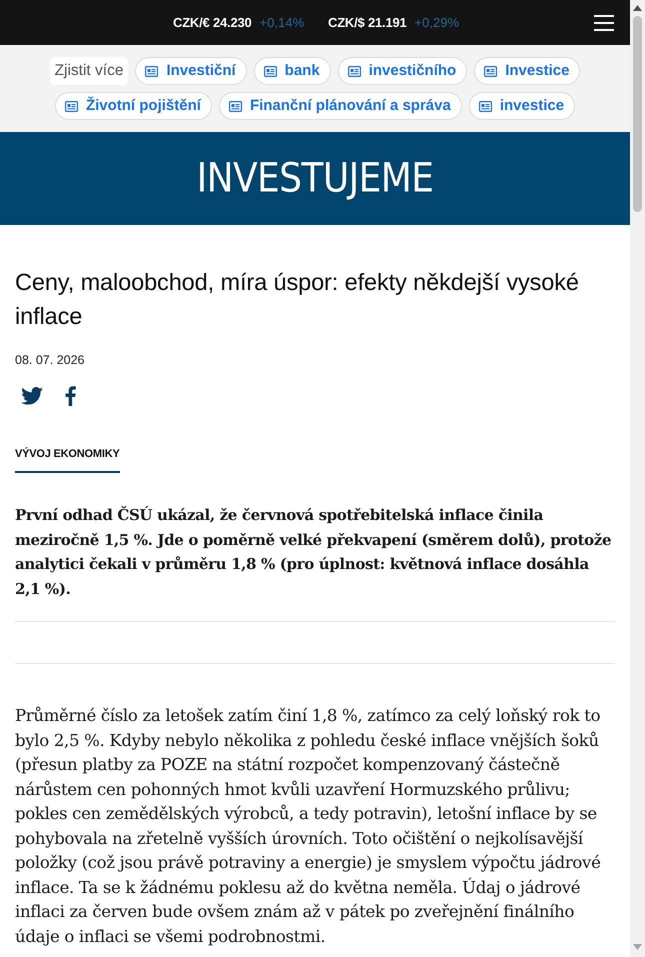 This screenshot has width=645, height=957. I want to click on twitter-share-button, so click(32, 395).